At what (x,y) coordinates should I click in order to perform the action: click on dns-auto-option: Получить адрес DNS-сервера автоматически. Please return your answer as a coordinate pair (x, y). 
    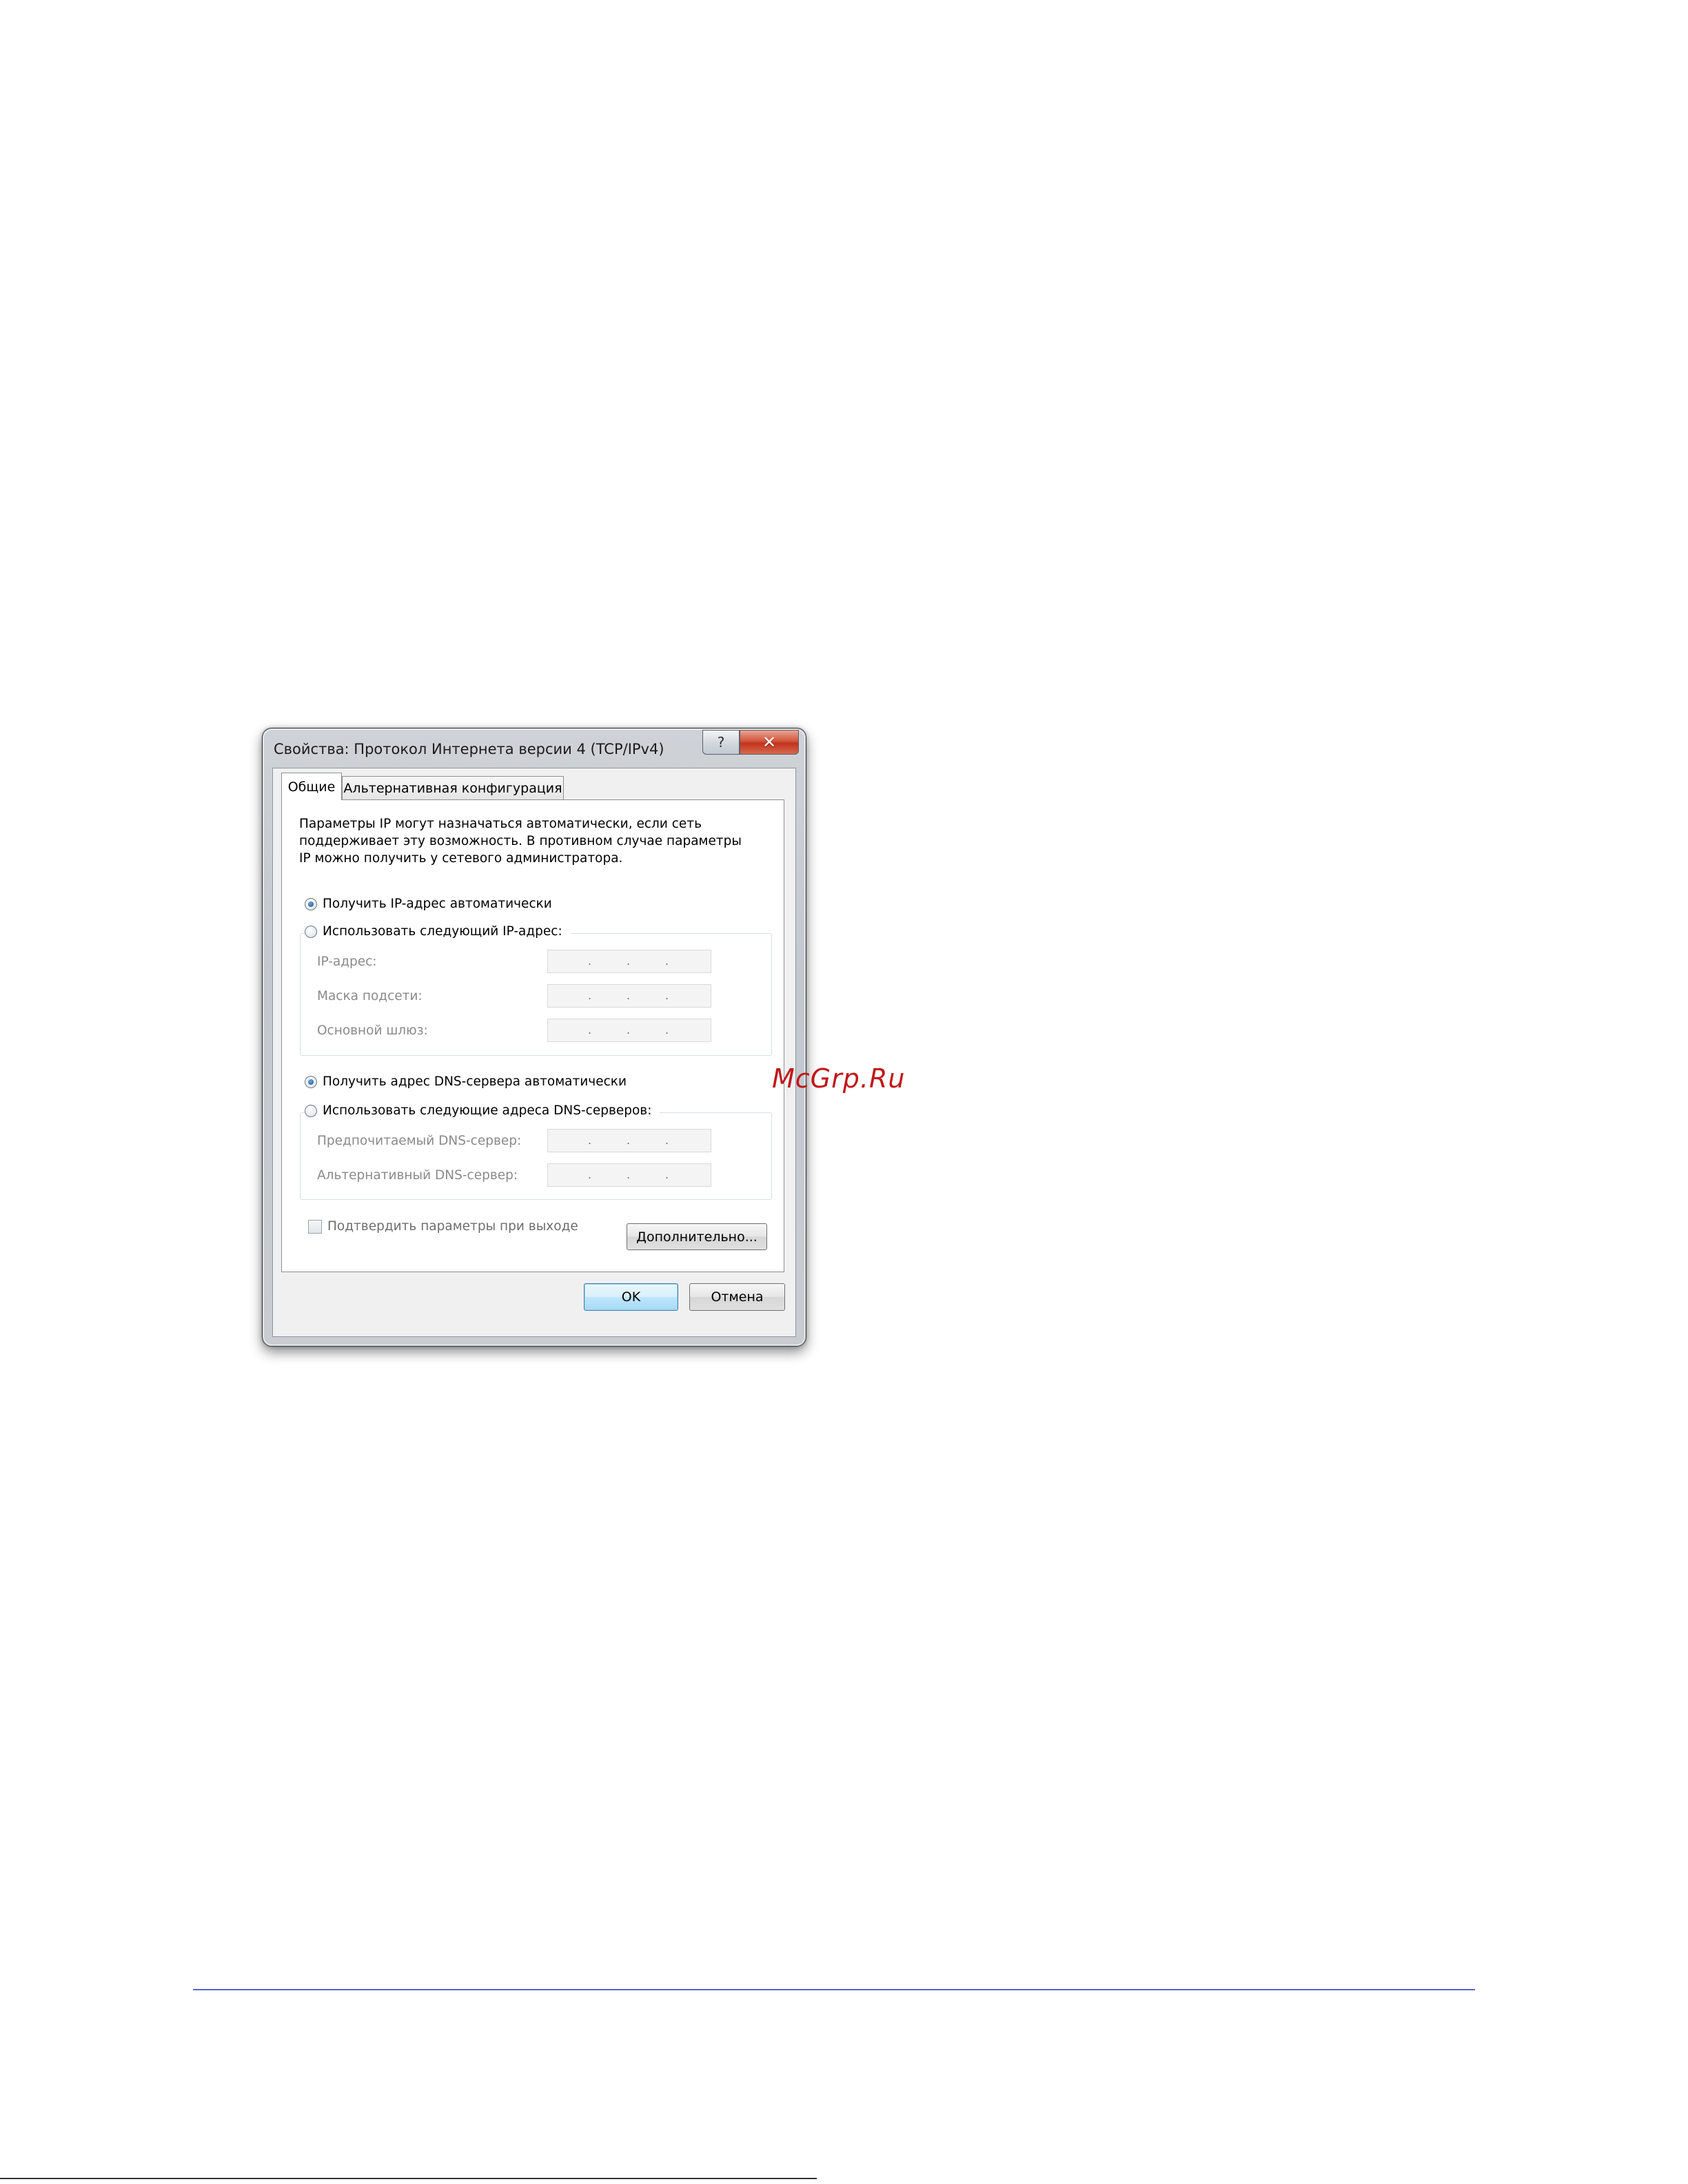
    Looking at the image, I should click on (466, 1081).